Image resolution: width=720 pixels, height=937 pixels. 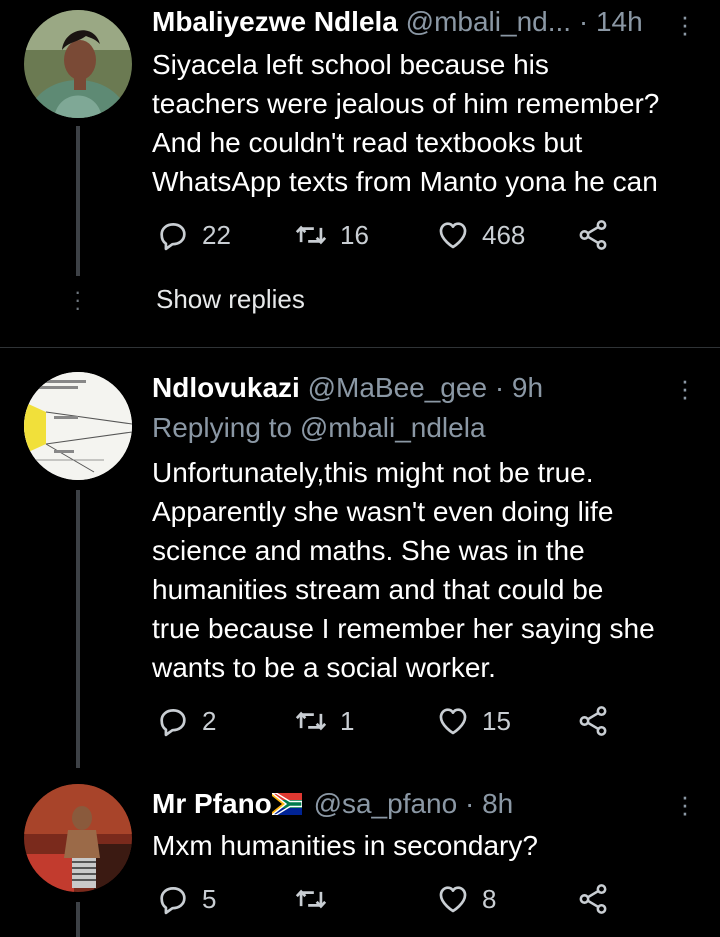 What do you see at coordinates (354, 234) in the screenshot?
I see `retweet-count: 16` at bounding box center [354, 234].